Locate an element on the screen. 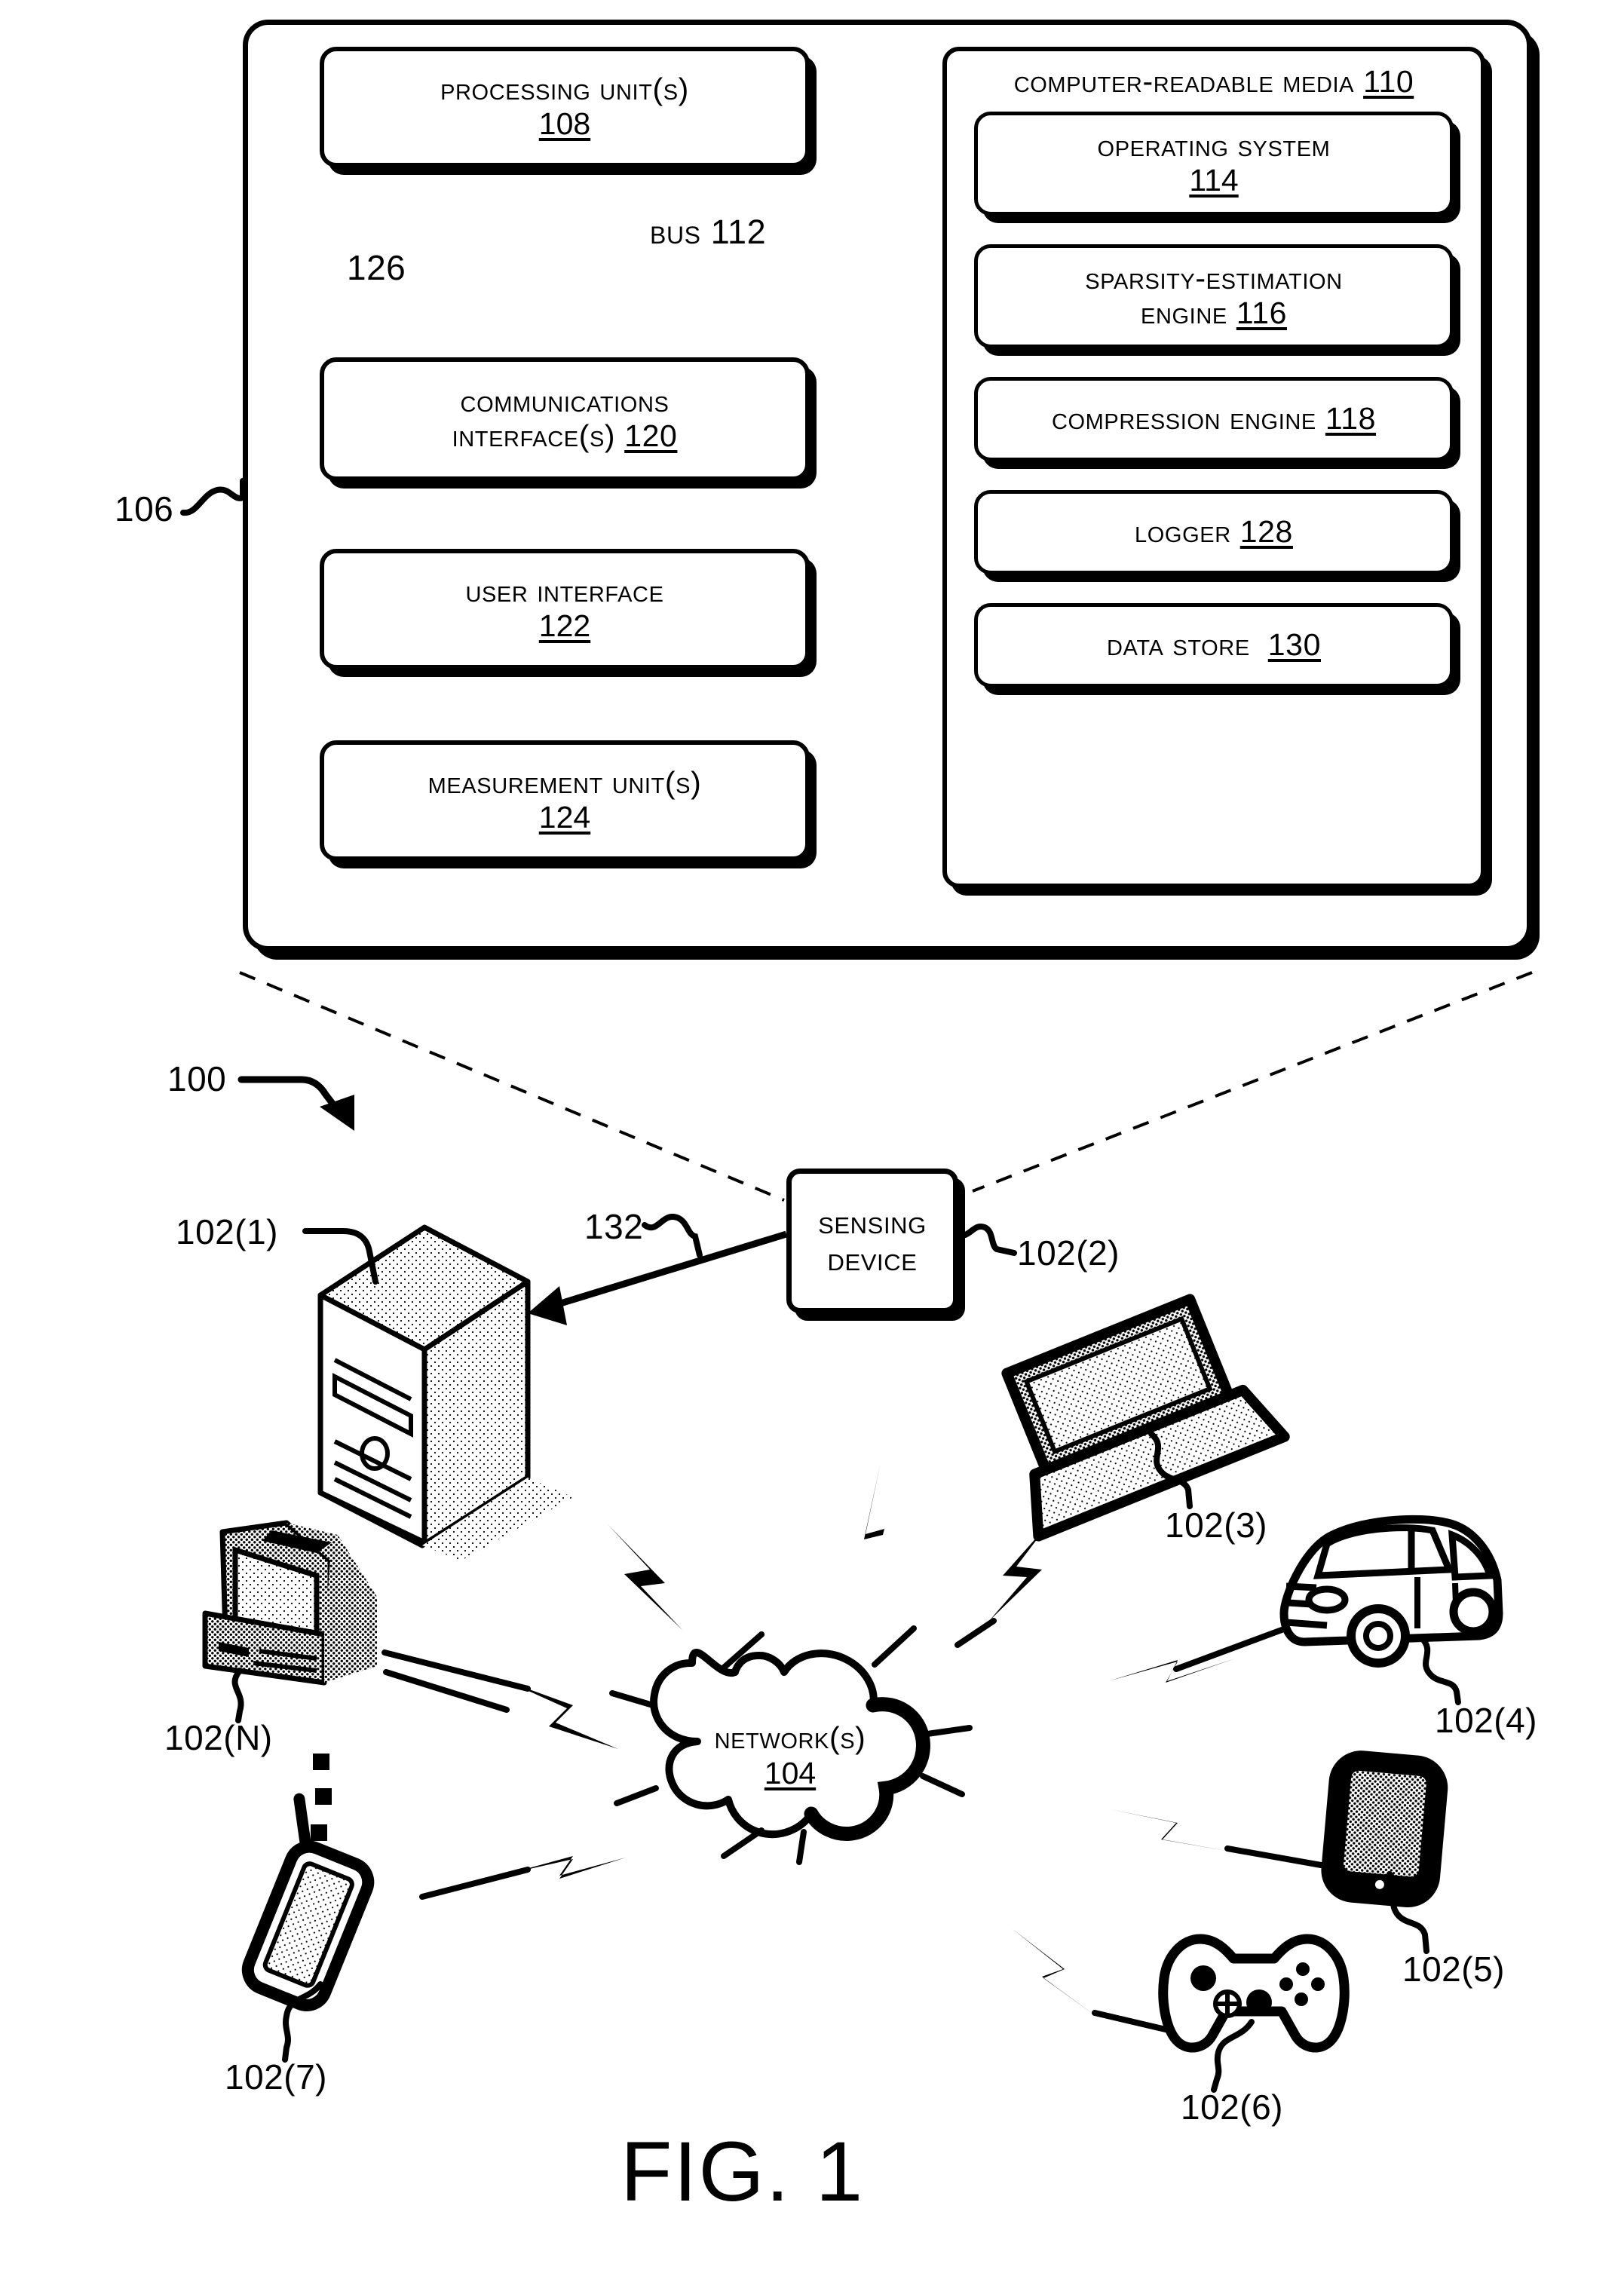 This screenshot has height=2285, width=1624. ref-132-leader is located at coordinates (673, 1235).